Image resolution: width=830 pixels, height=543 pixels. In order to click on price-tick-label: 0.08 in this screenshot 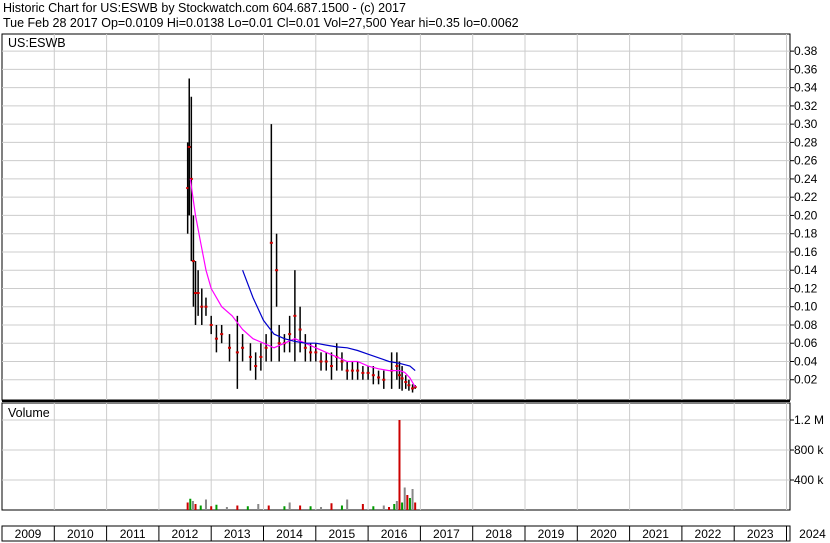, I will do `click(806, 325)`.